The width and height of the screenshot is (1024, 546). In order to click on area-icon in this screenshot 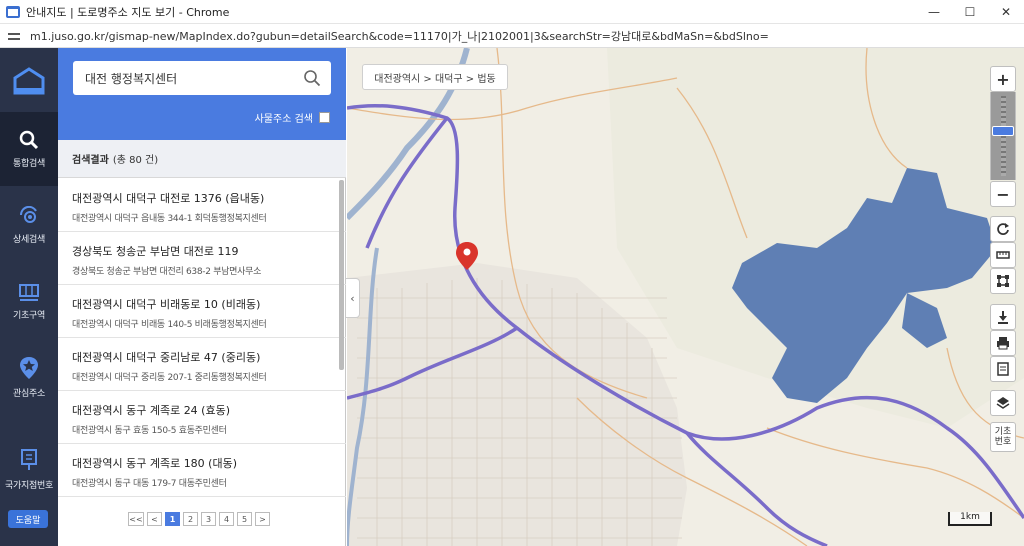, I will do `click(1003, 281)`.